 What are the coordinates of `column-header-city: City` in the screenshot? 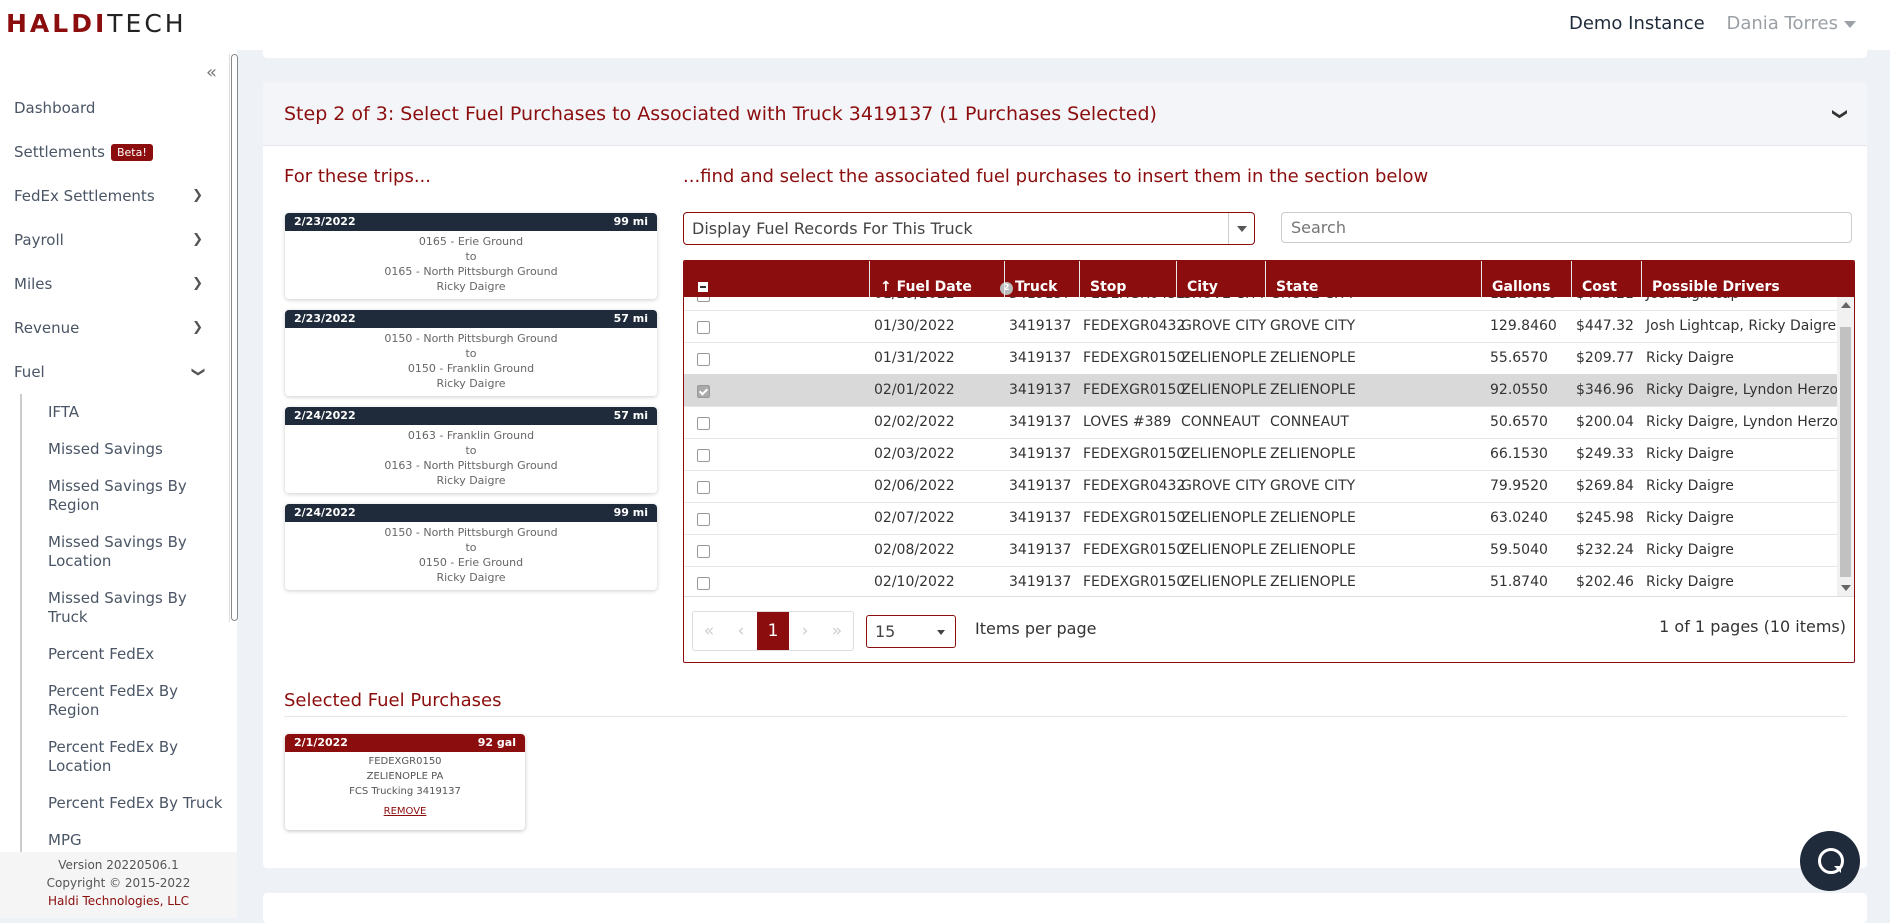 It's located at (1221, 279).